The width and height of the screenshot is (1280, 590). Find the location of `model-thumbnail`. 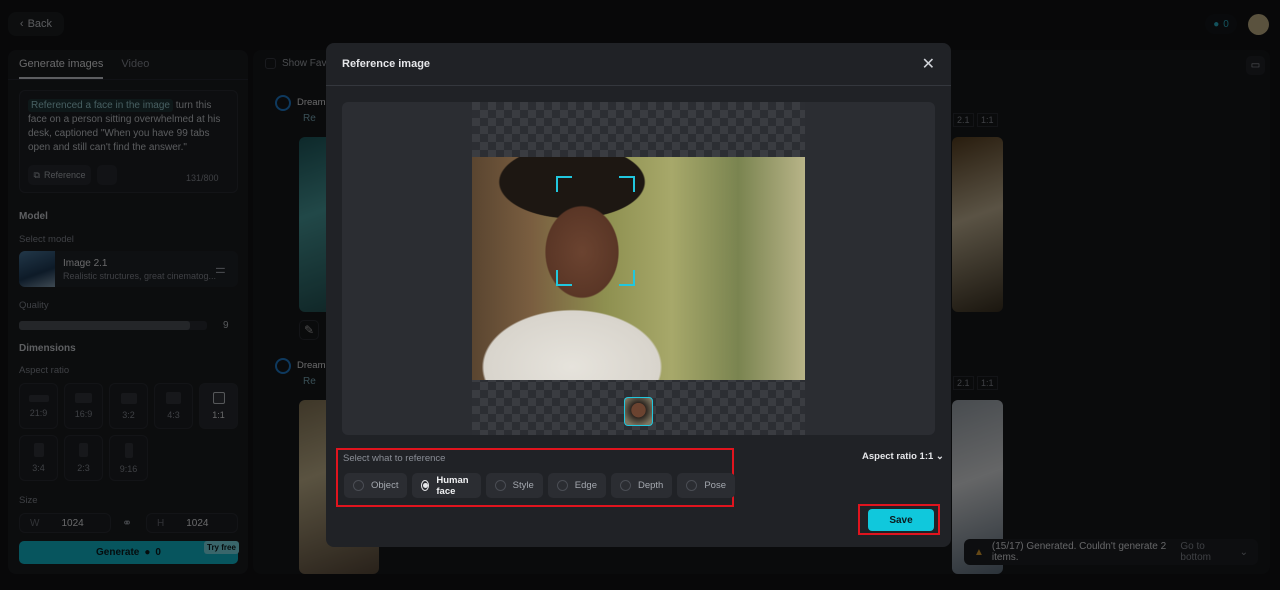

model-thumbnail is located at coordinates (37, 269).